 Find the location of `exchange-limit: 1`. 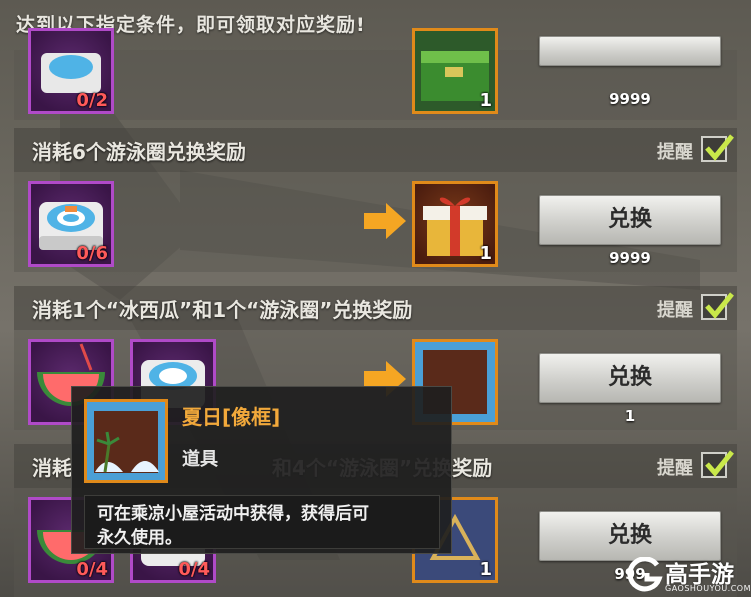

exchange-limit: 1 is located at coordinates (630, 416).